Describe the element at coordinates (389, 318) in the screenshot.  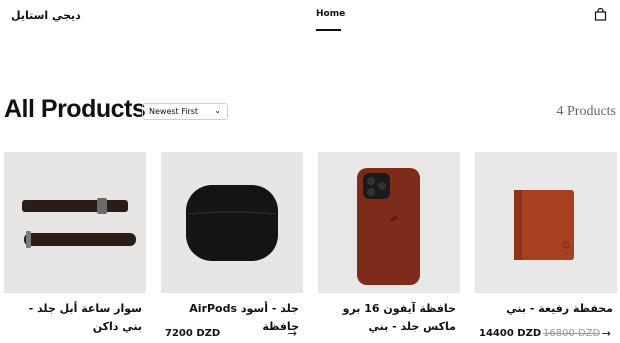
I see `product-name: حافظة آيفون 16 برو ماكس جلد - بني` at that location.